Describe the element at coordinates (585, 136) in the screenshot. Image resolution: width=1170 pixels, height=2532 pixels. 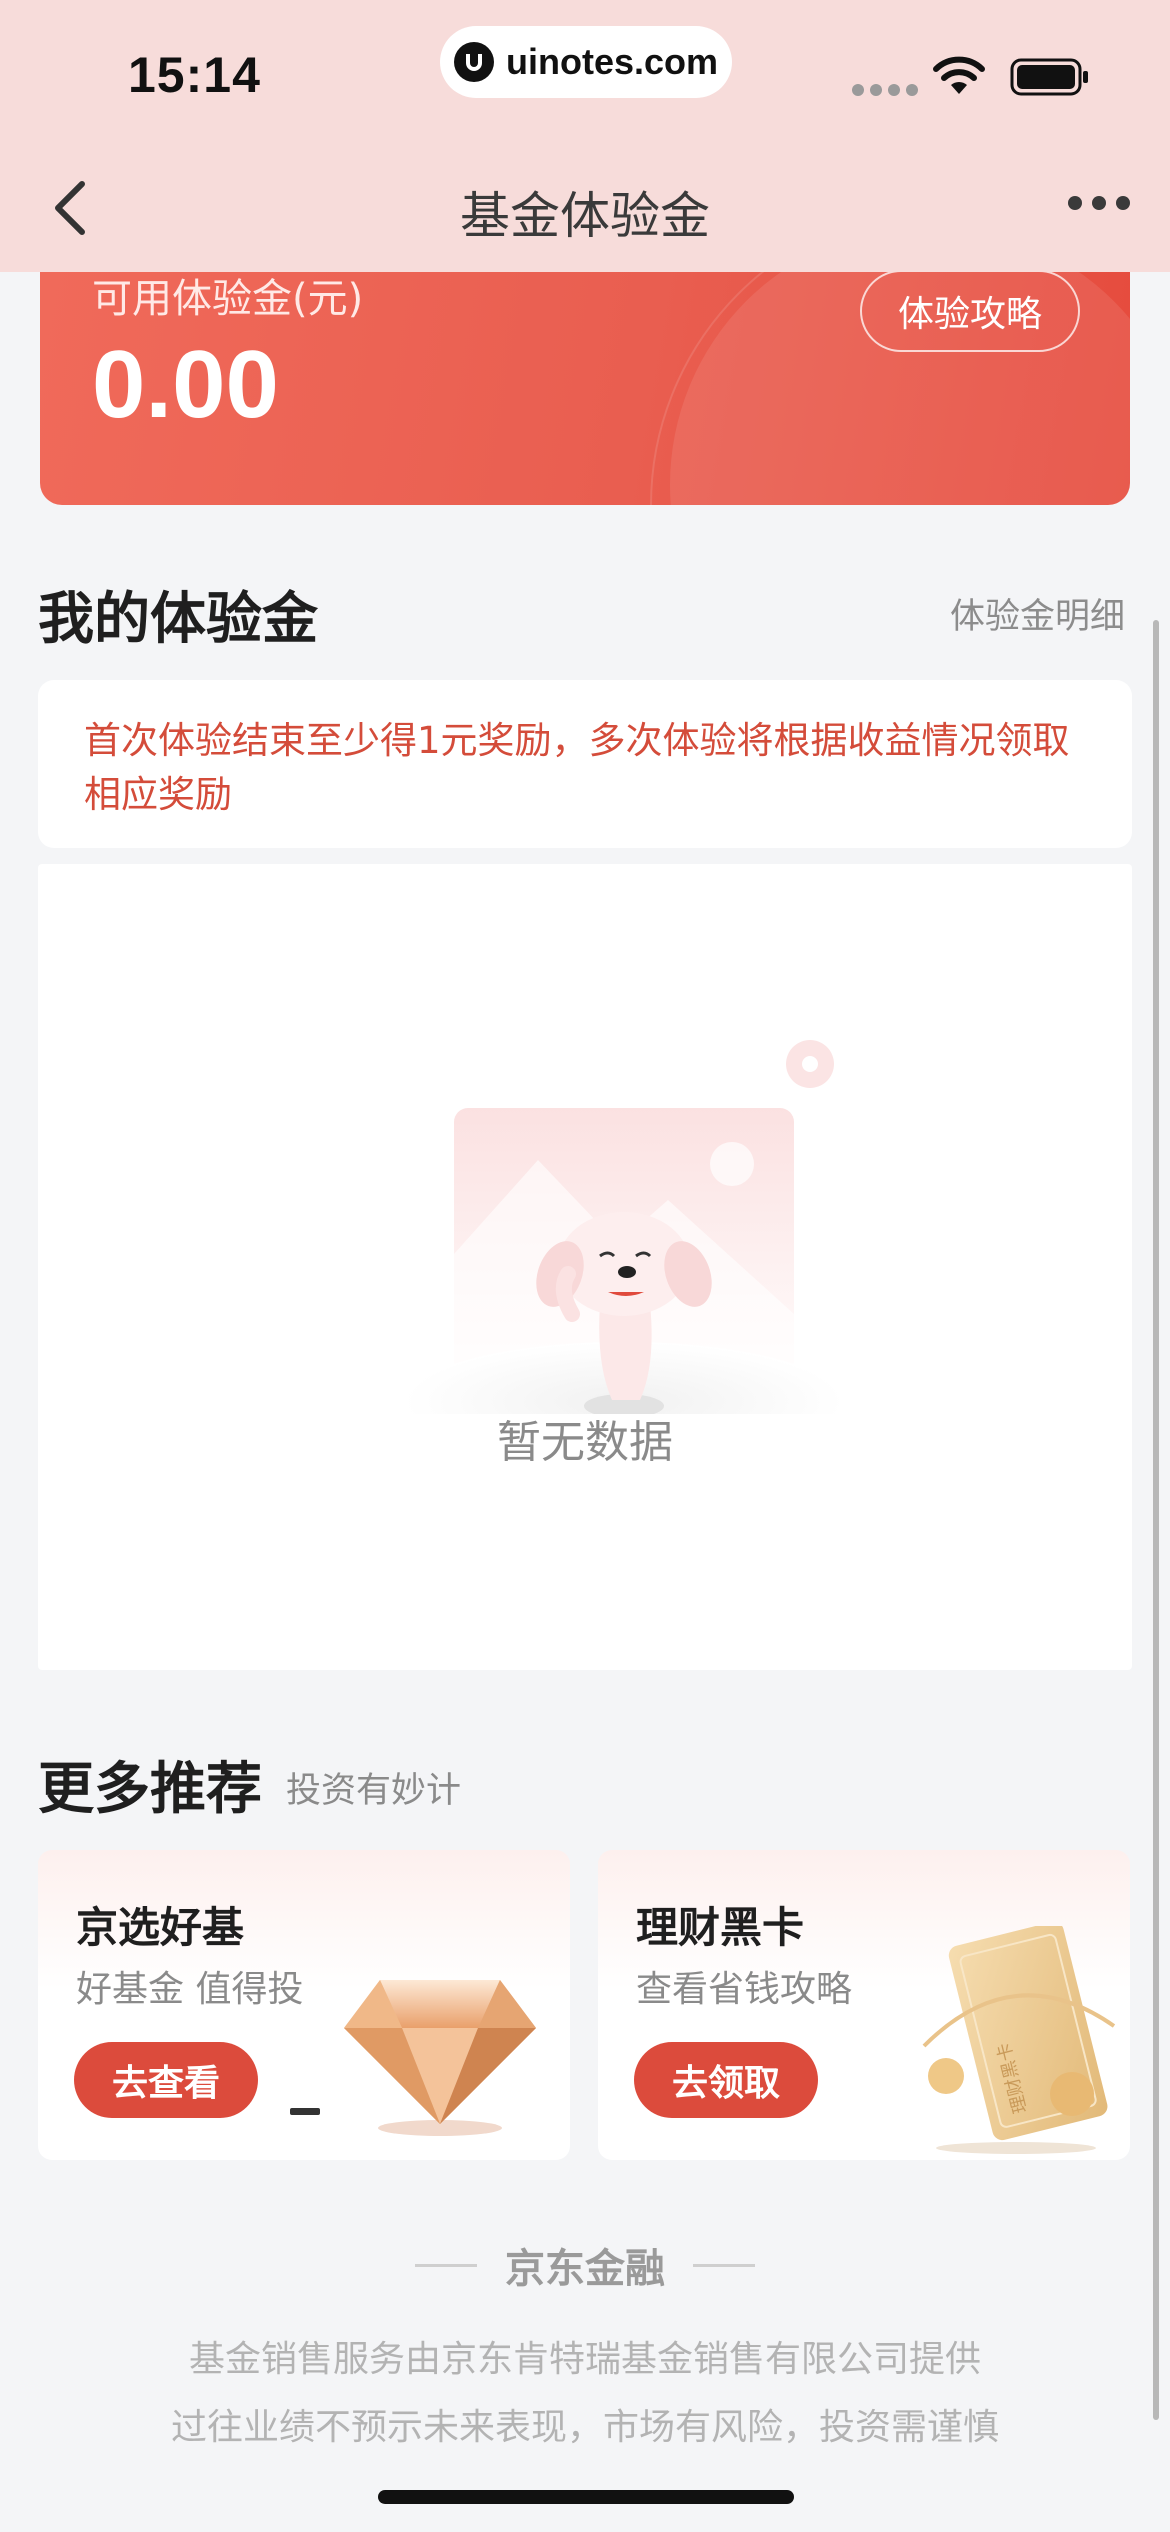
I see `top-bar: 15:14 uinotes.com 基金体验金` at that location.